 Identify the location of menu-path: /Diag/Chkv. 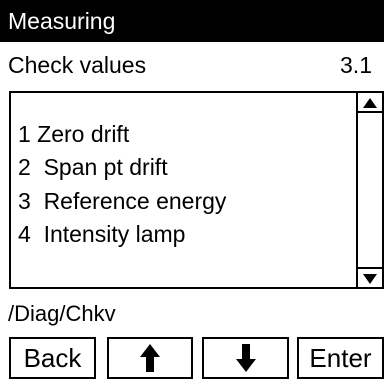
(192, 314).